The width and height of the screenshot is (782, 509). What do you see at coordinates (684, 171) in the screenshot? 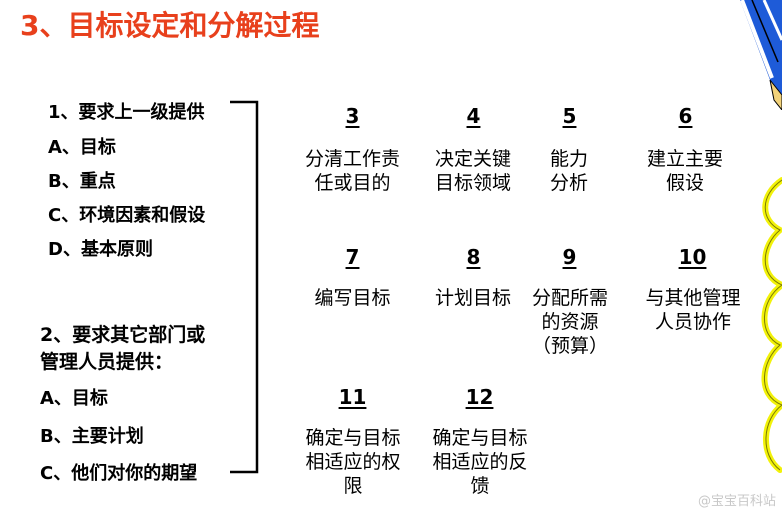
I see `step-6-text: 建立主要 假设` at bounding box center [684, 171].